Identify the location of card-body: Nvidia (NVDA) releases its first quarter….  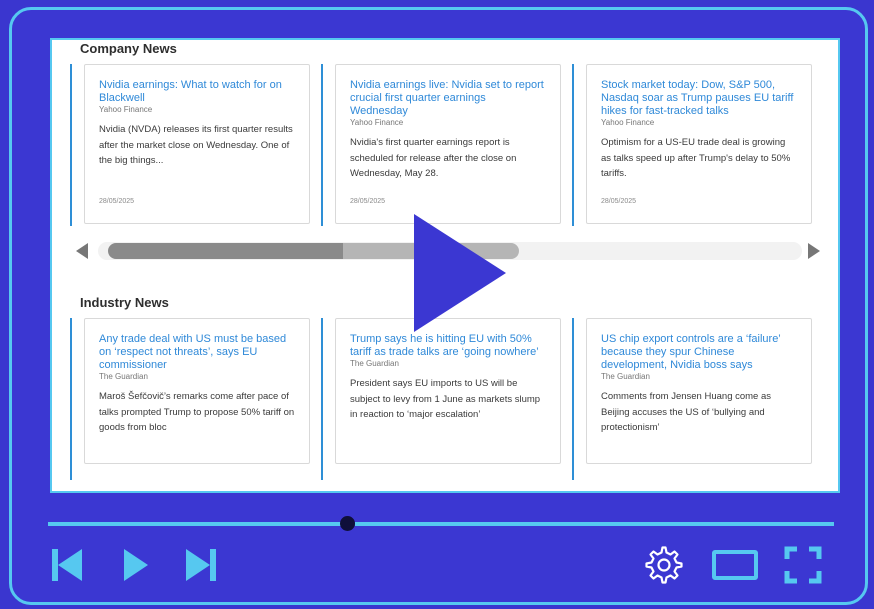
(196, 145).